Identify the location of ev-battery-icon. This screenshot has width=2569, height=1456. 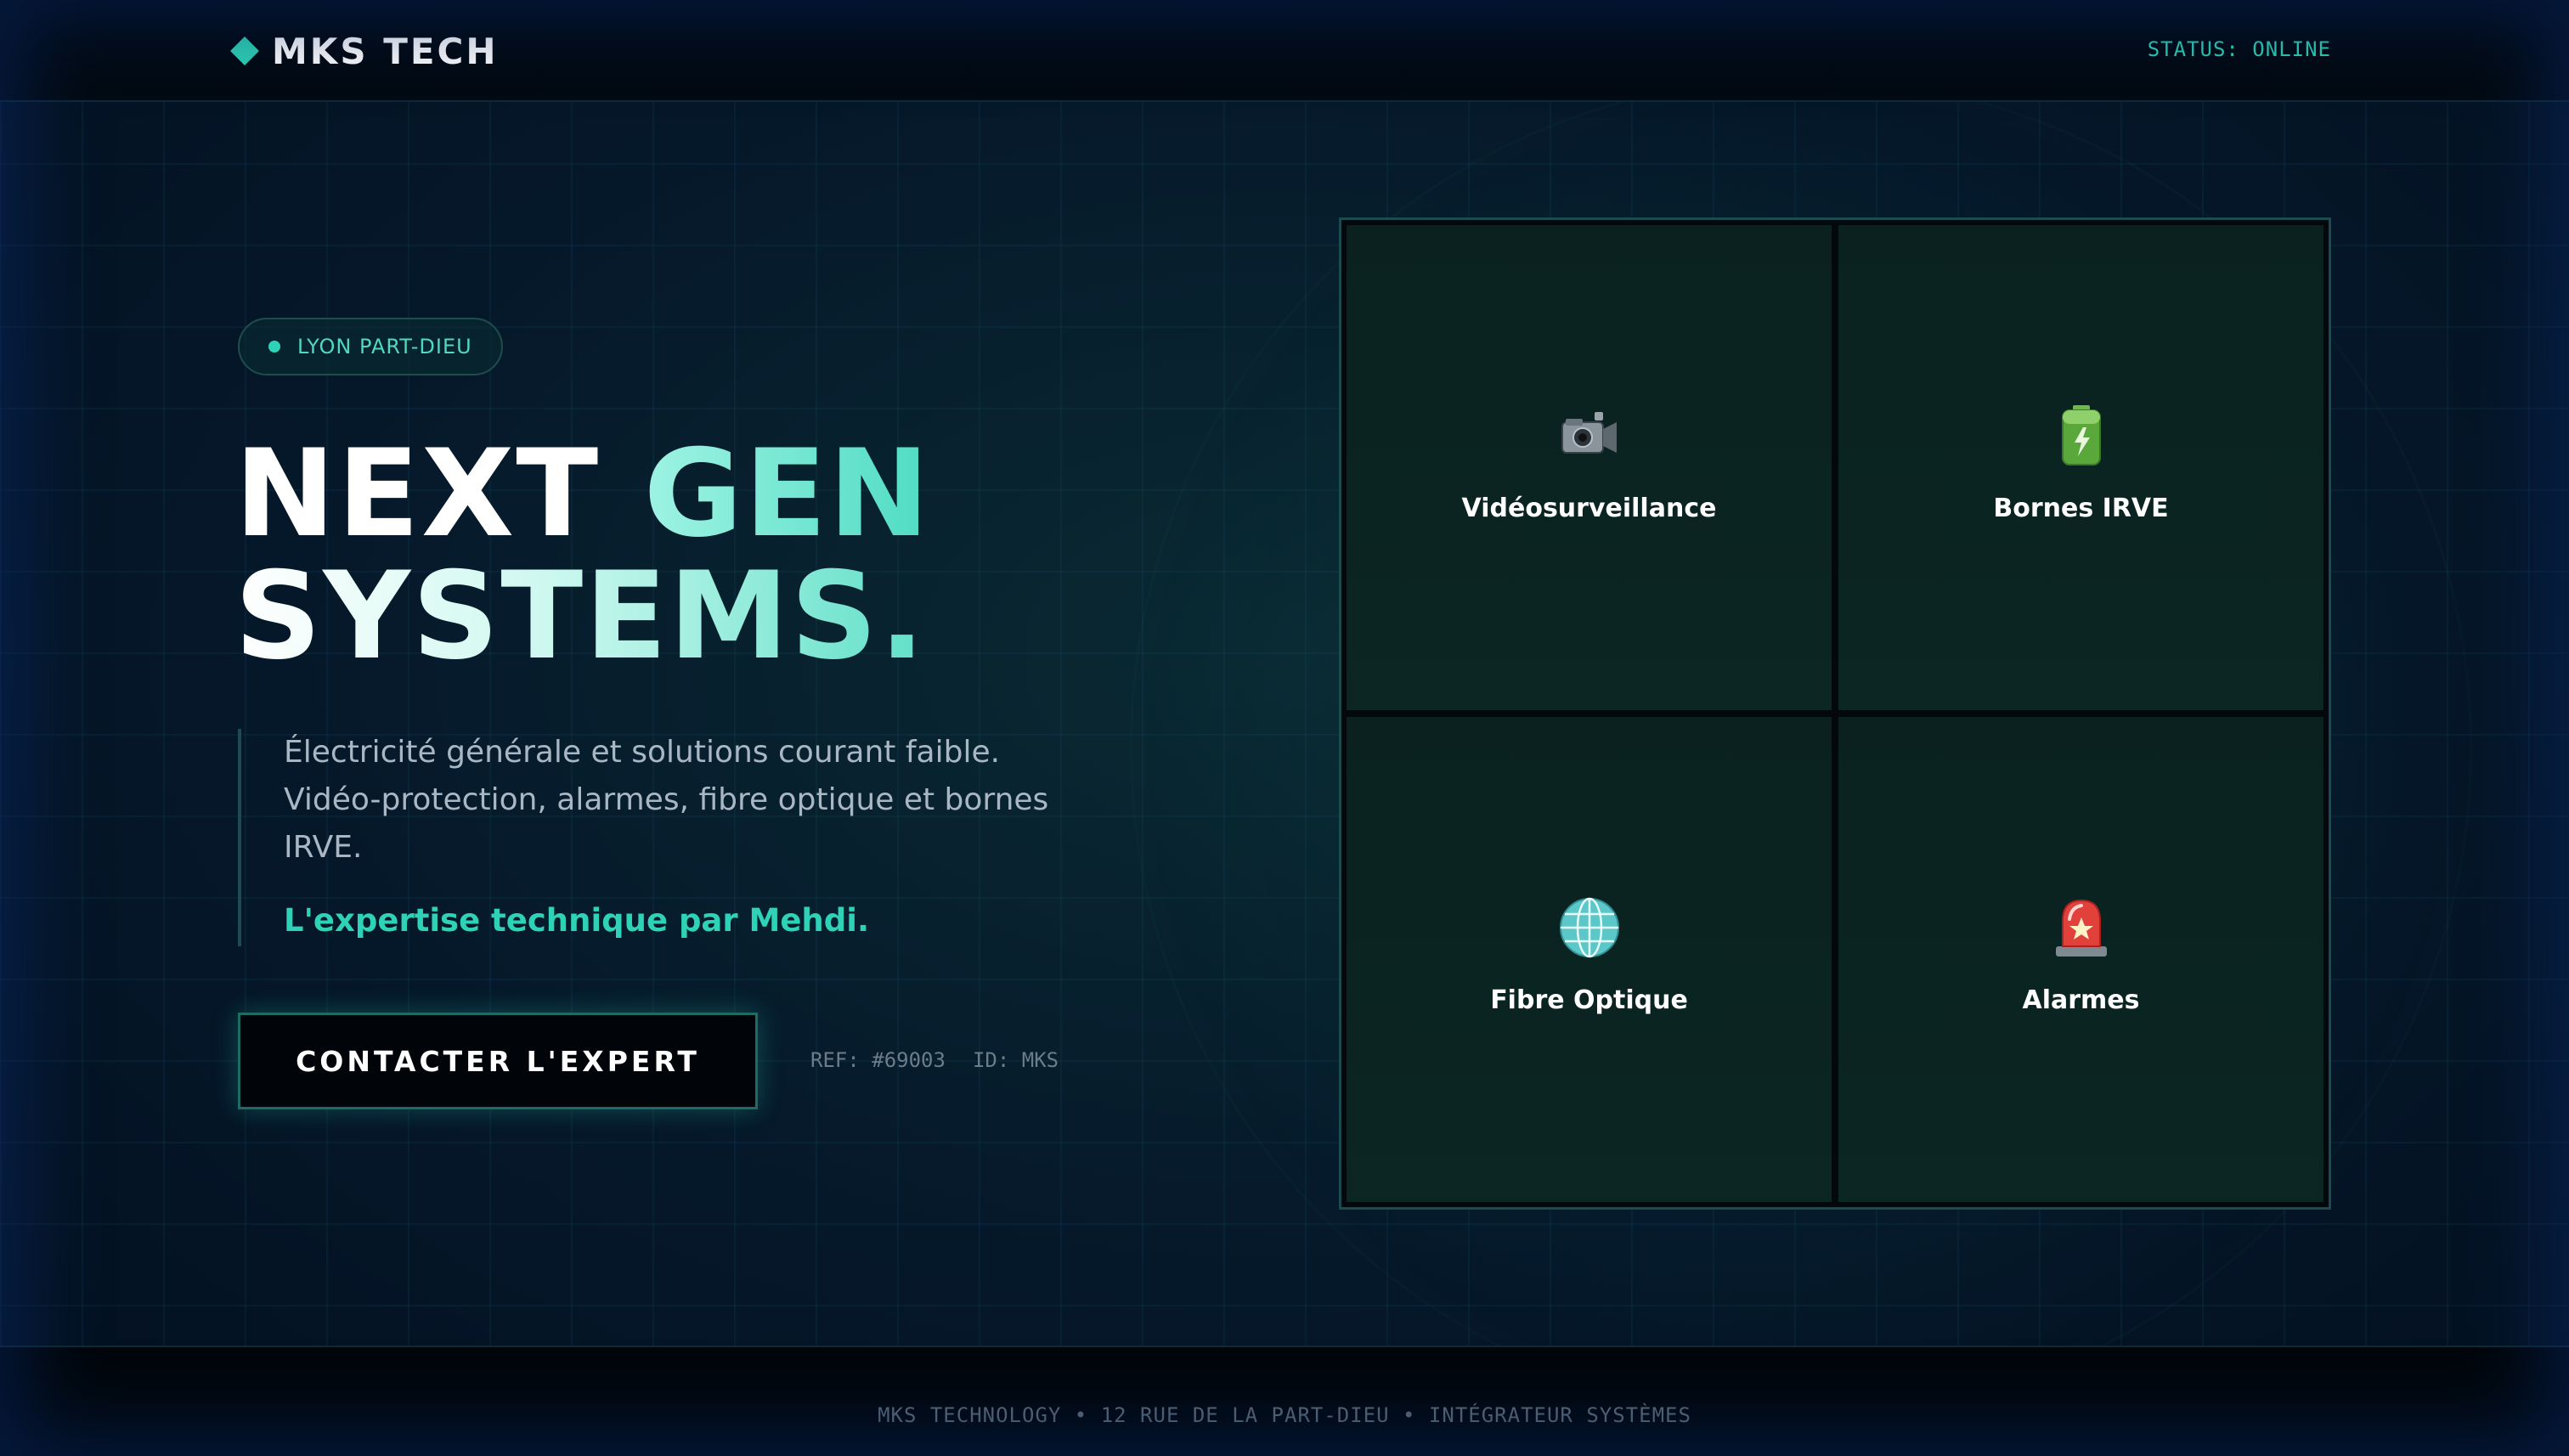
(2081, 436).